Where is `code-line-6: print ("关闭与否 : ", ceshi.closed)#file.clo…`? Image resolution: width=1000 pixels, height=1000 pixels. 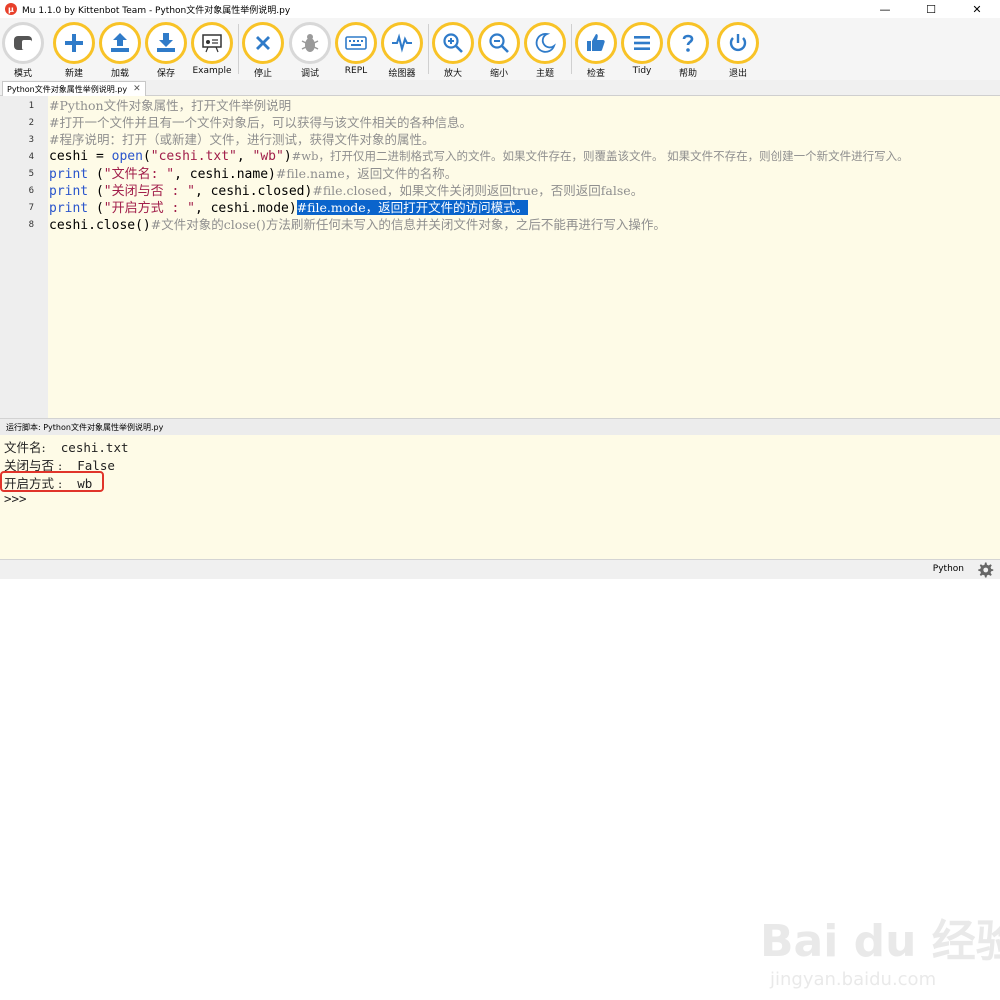 code-line-6: print ("关闭与否 : ", ceshi.closed)#file.clo… is located at coordinates (346, 191).